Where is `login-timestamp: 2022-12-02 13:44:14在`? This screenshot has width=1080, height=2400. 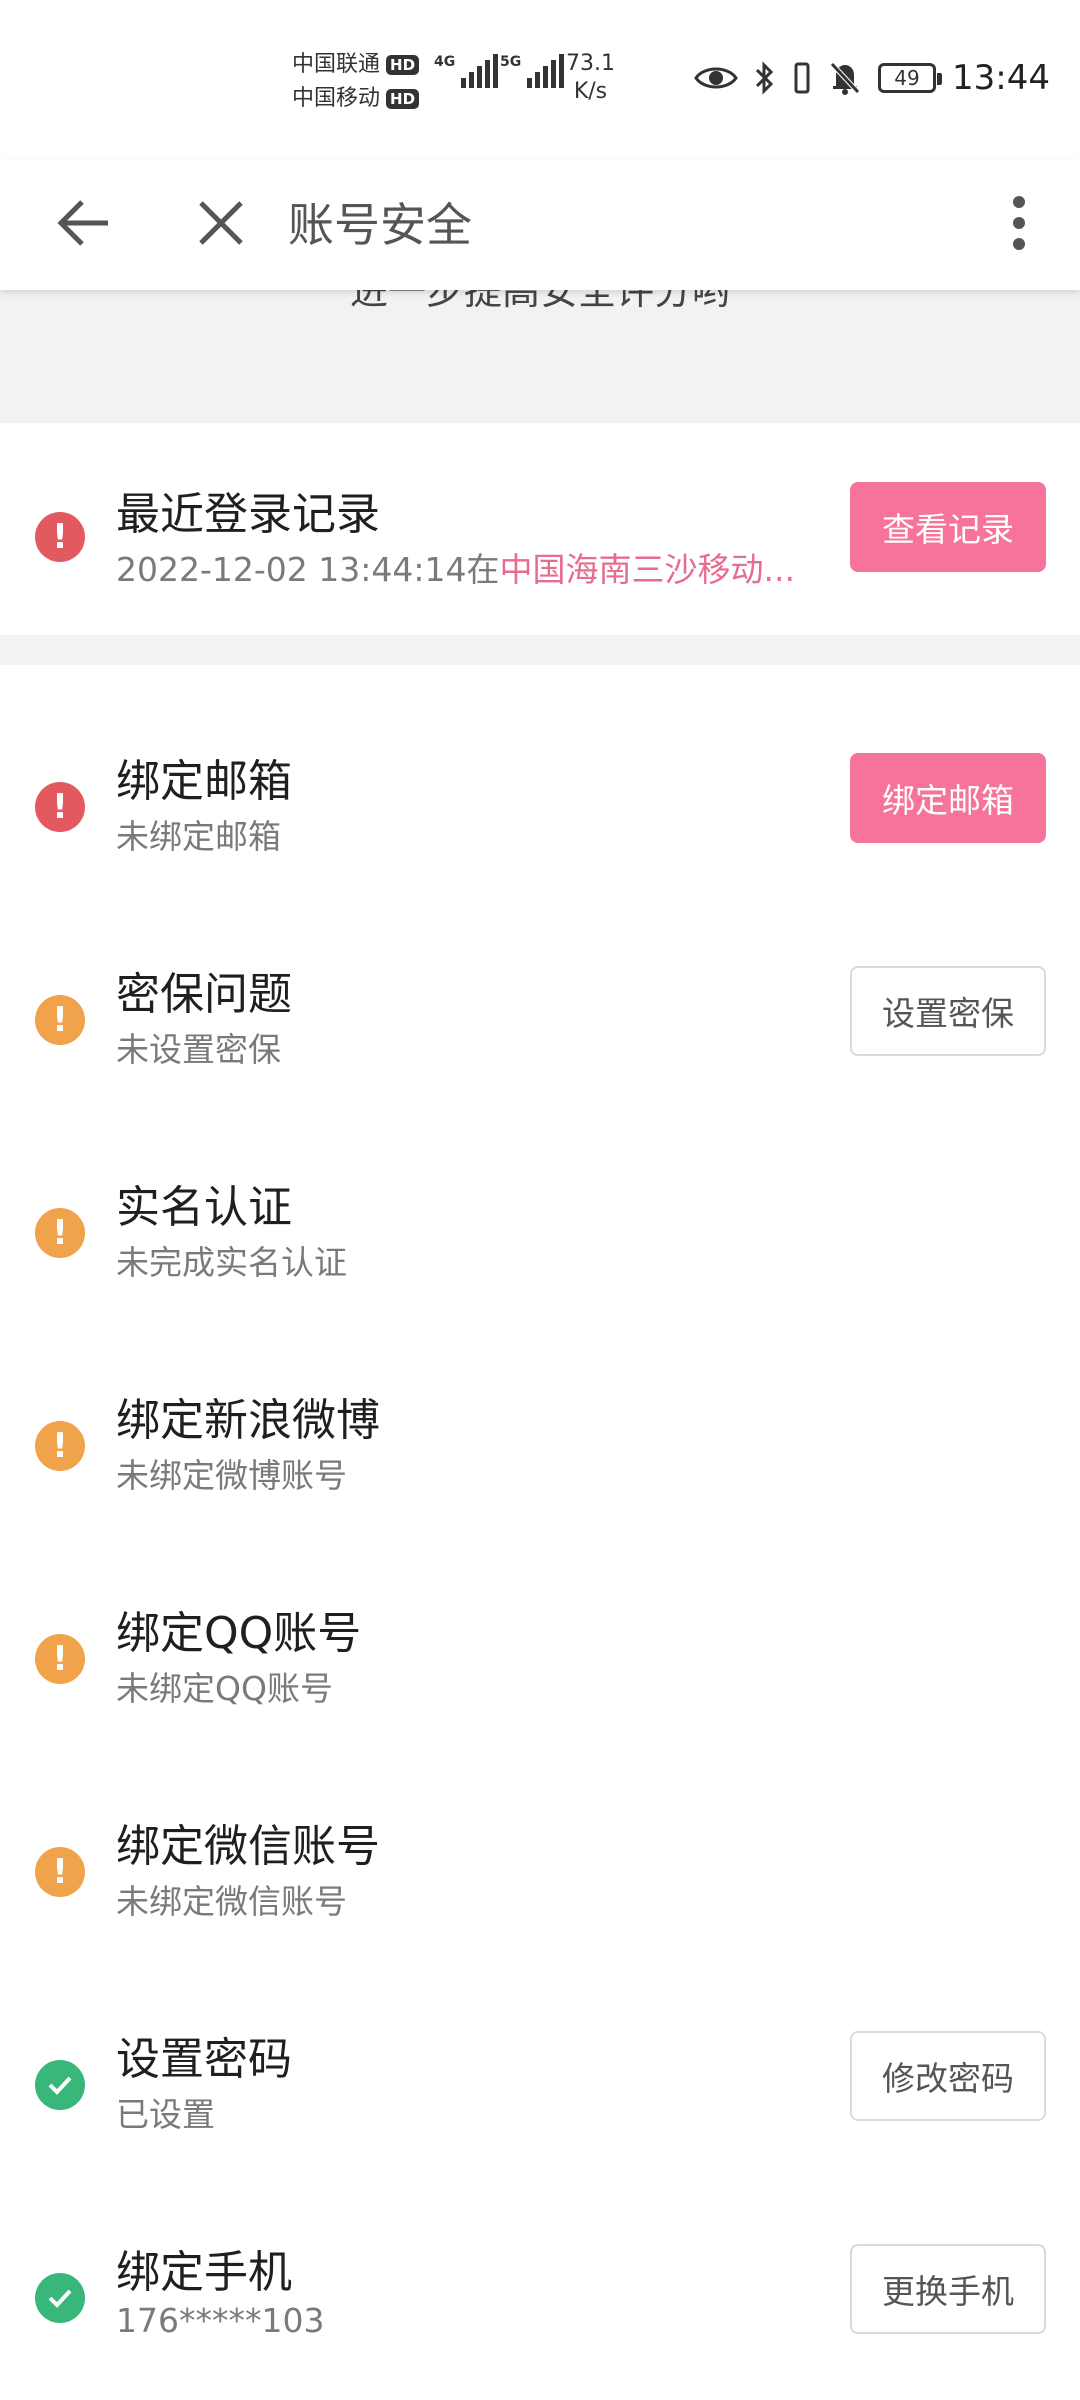 login-timestamp: 2022-12-02 13:44:14在 is located at coordinates (308, 569).